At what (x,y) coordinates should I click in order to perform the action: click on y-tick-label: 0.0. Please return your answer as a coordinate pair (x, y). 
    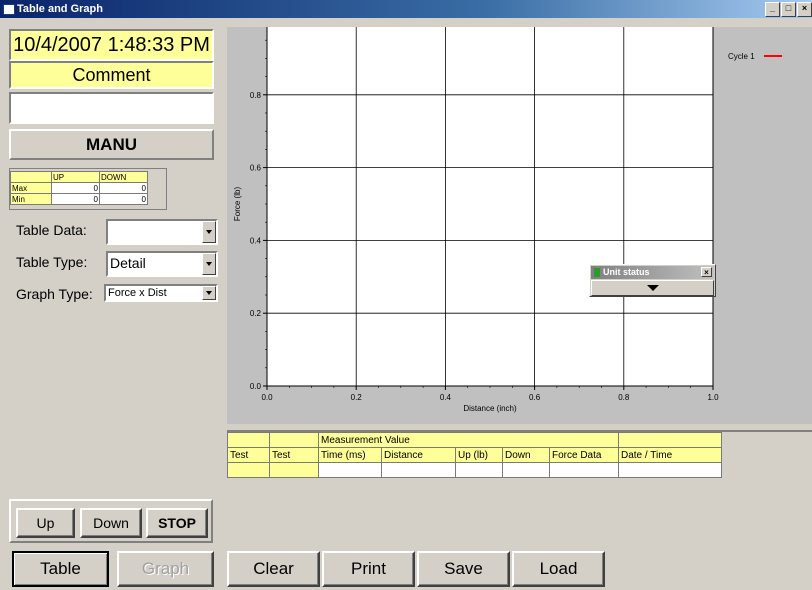
    Looking at the image, I should click on (256, 386).